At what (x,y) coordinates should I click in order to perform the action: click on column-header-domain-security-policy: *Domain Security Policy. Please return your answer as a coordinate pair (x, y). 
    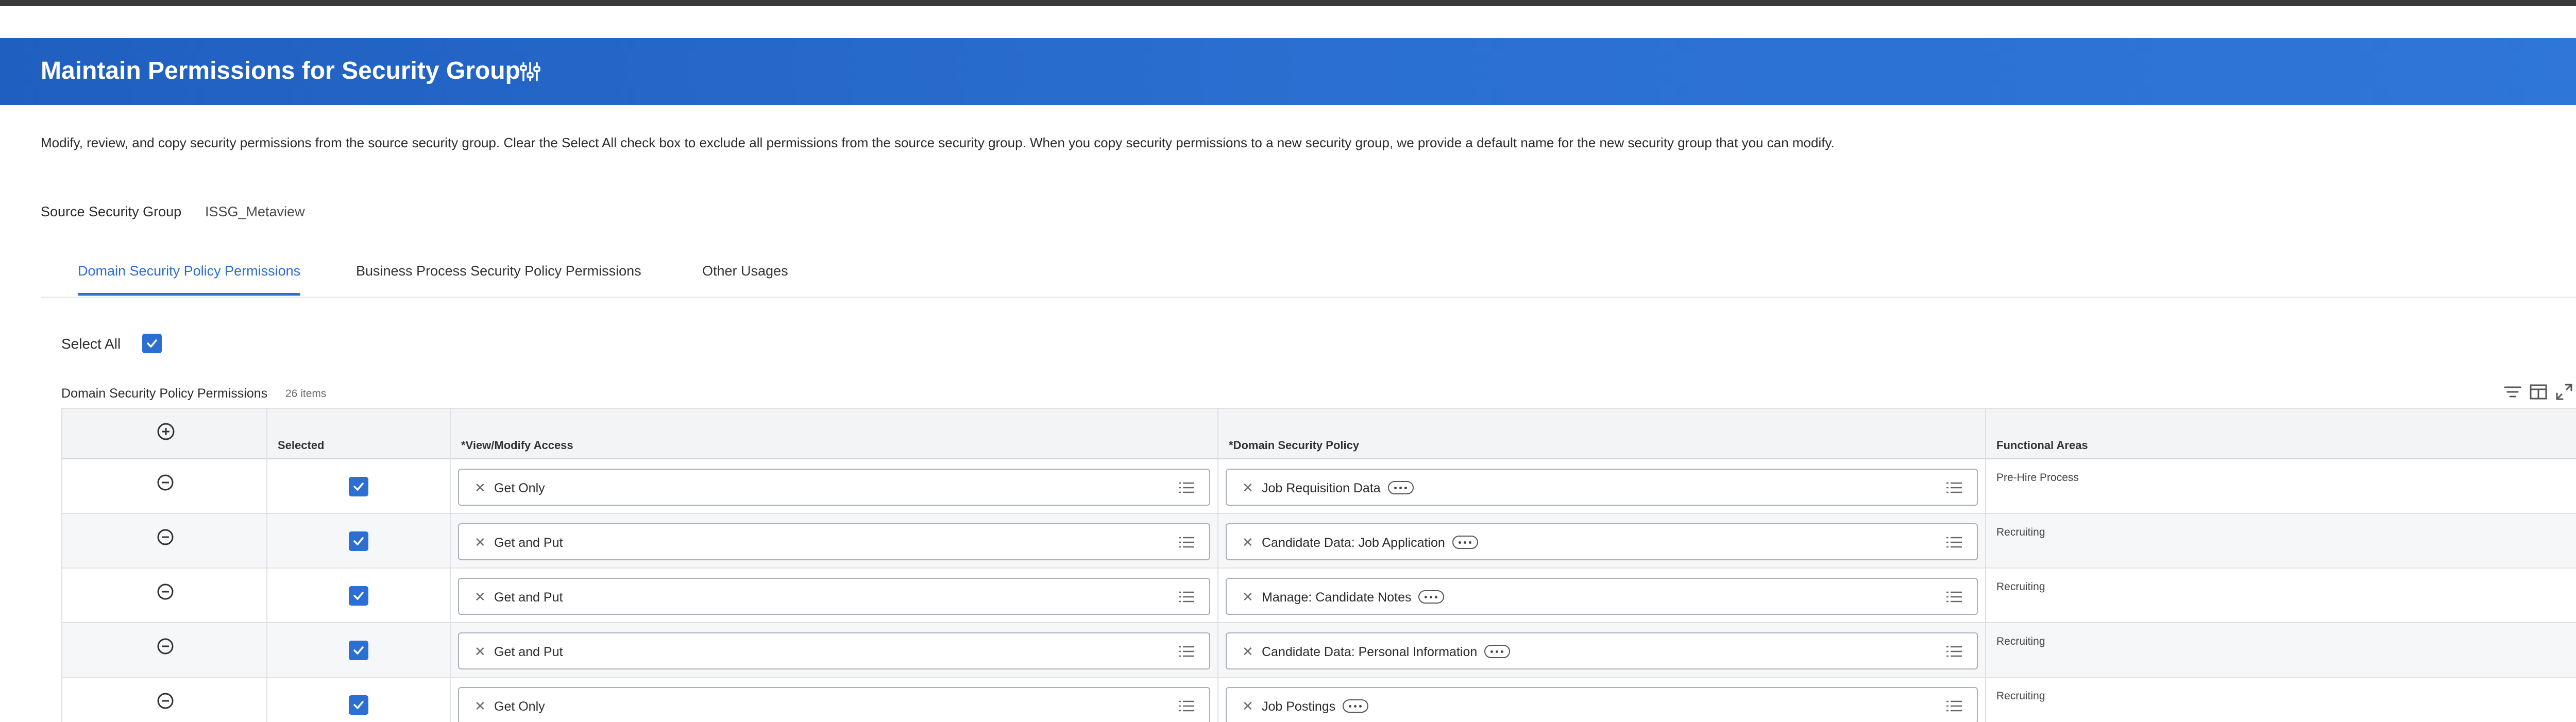
    Looking at the image, I should click on (1294, 445).